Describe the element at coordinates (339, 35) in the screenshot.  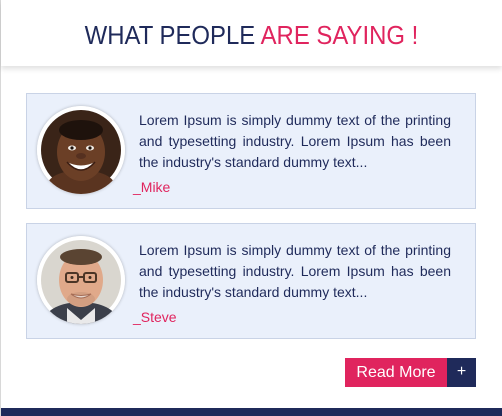
I see `page-title-accent: ARE SAYING !` at that location.